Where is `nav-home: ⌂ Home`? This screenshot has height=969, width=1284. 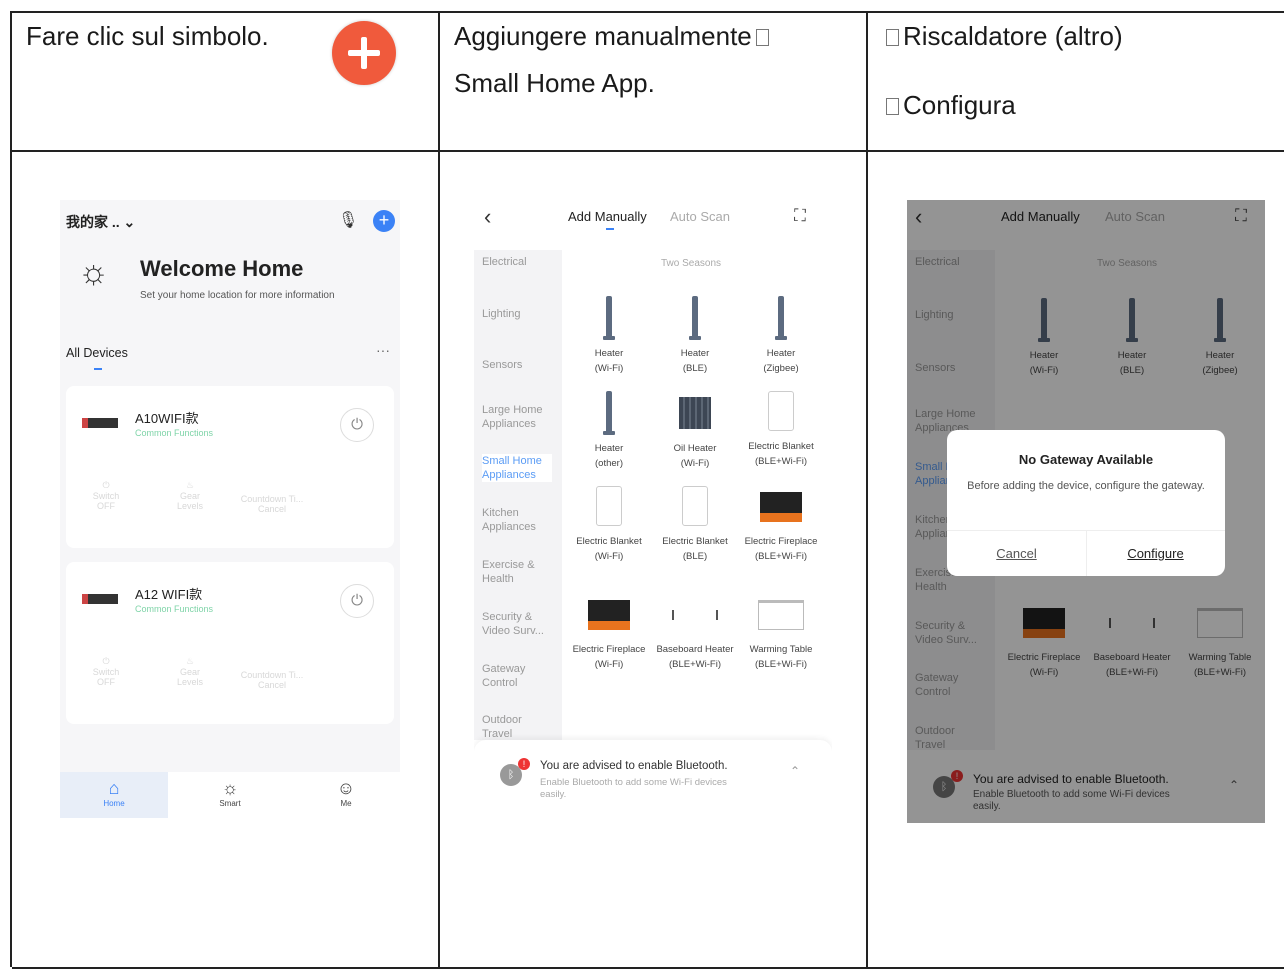
nav-home: ⌂ Home is located at coordinates (114, 795).